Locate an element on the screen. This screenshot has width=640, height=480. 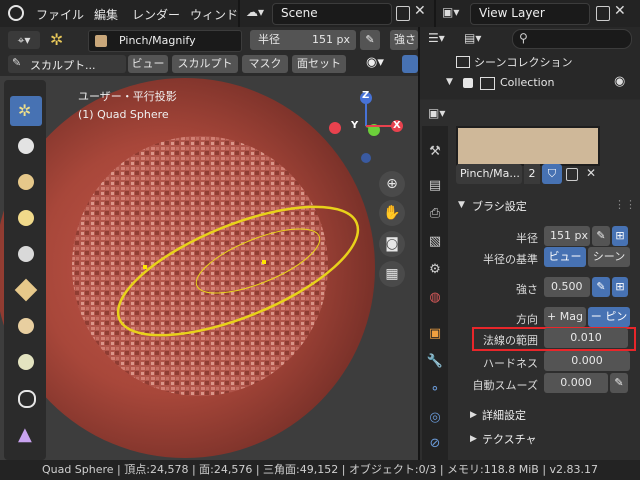
gizmo-x-axis: X is located at coordinates (397, 125).